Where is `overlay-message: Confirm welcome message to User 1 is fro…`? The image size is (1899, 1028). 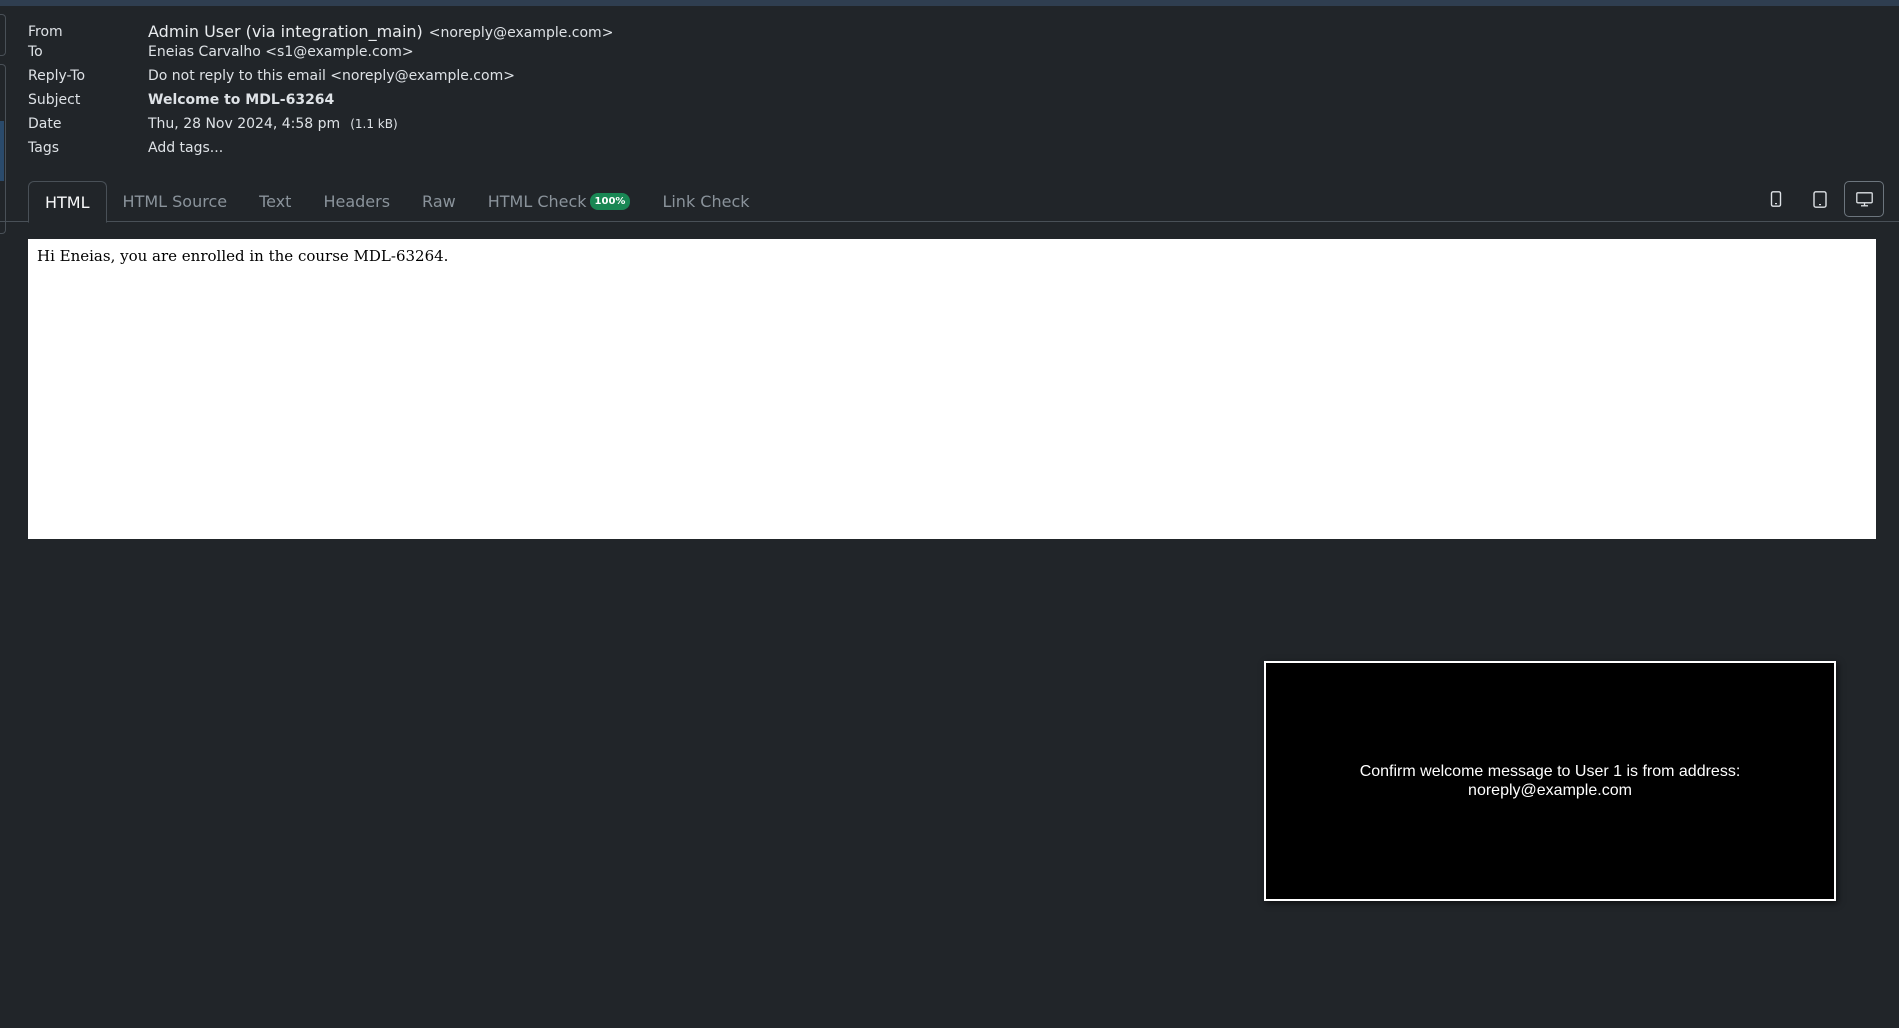
overlay-message: Confirm welcome message to User 1 is fro… is located at coordinates (1550, 781).